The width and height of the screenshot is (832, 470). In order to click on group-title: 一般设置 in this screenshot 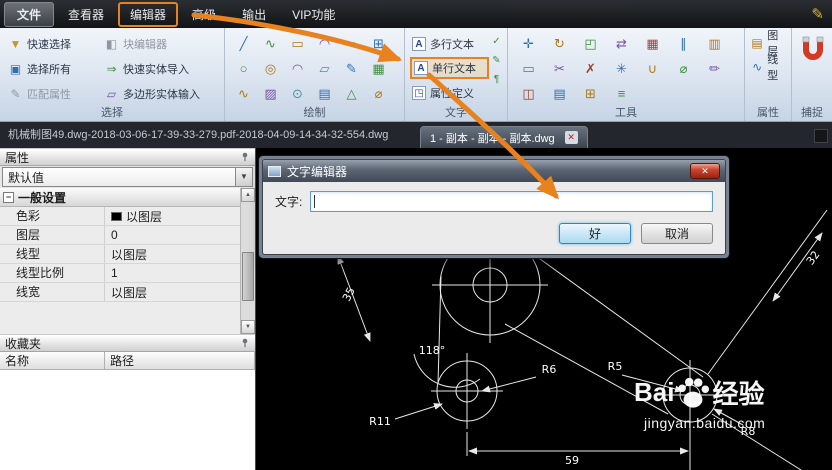, I will do `click(42, 197)`.